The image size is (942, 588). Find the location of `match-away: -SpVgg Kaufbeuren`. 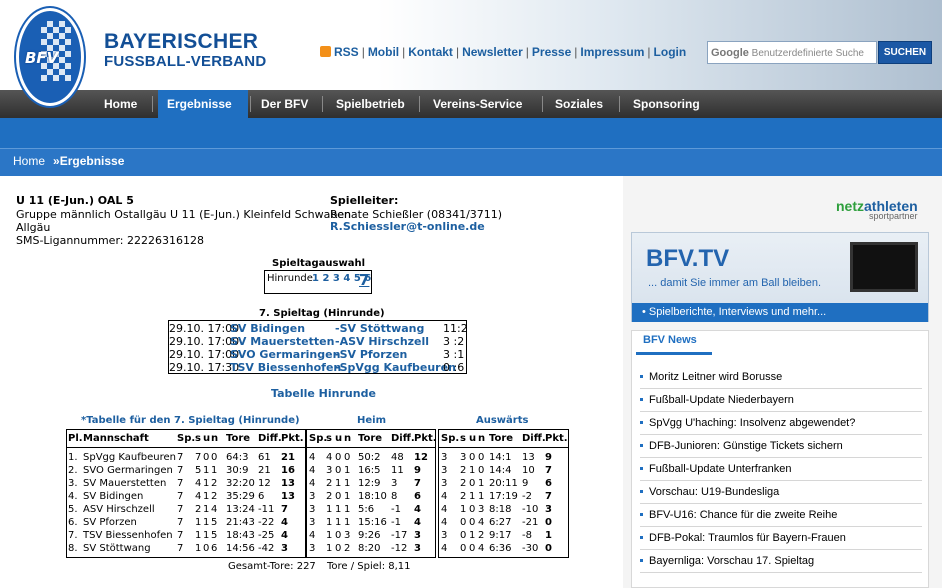

match-away: -SpVgg Kaufbeuren is located at coordinates (395, 367).